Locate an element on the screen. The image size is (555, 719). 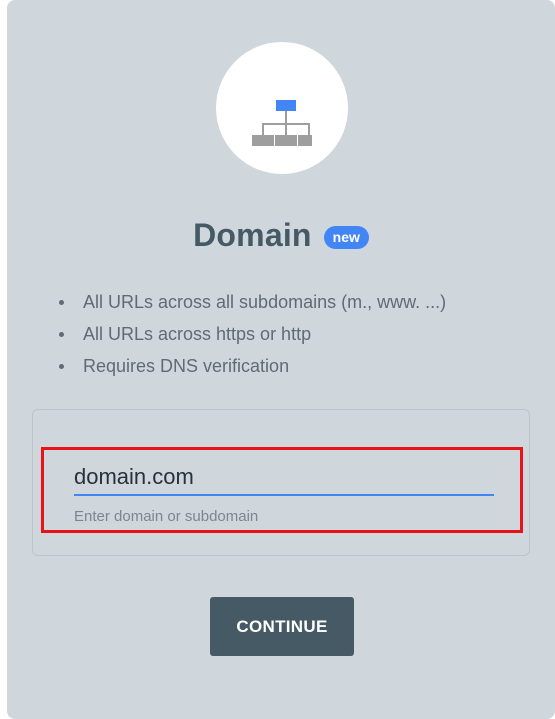
domain-input is located at coordinates (284, 477).